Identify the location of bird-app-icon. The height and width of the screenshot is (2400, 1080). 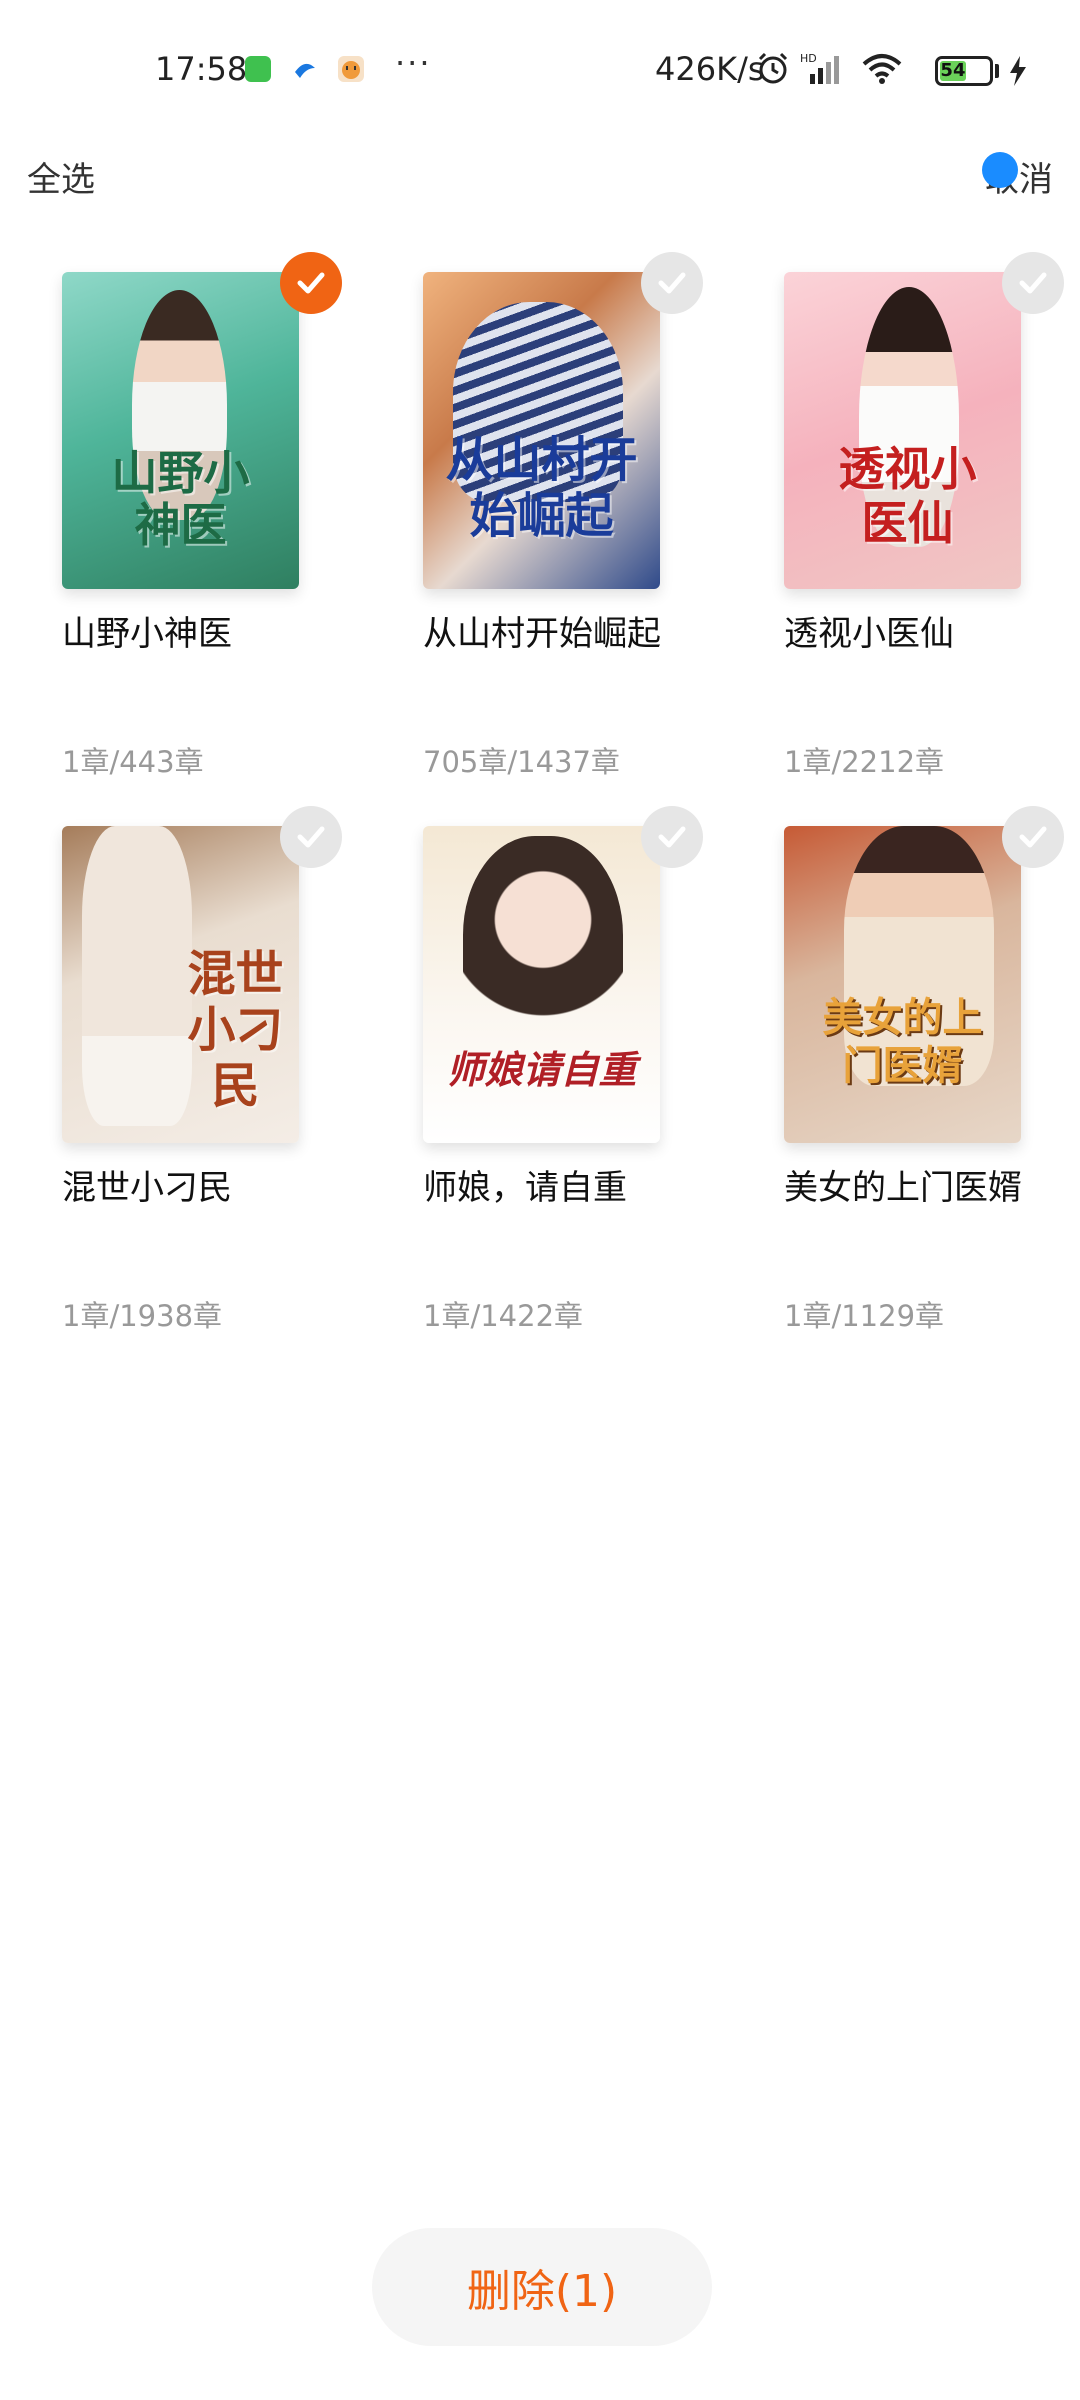
(305, 69).